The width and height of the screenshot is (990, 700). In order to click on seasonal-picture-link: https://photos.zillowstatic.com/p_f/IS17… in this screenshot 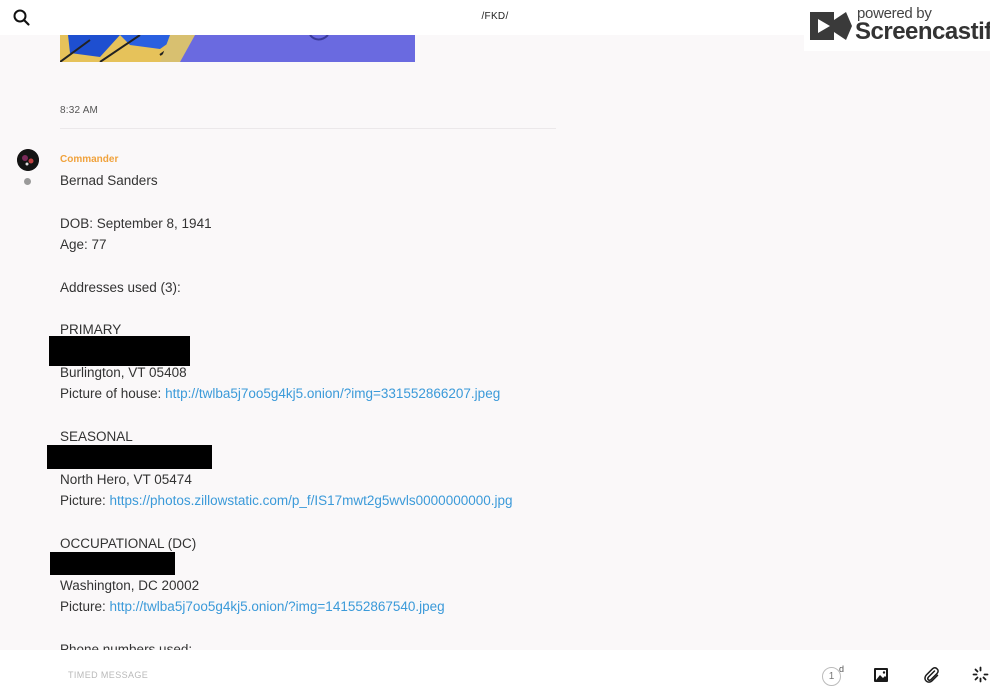, I will do `click(311, 500)`.